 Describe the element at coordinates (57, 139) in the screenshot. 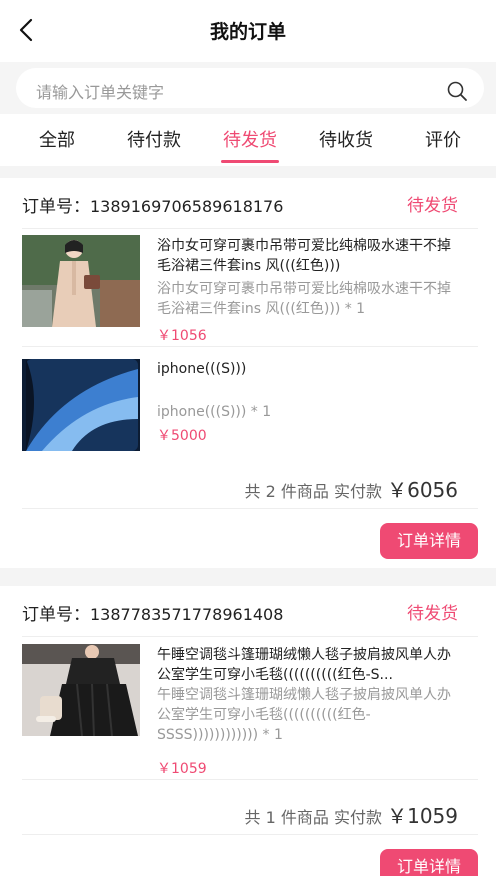

I see `tab-all: 全部` at that location.